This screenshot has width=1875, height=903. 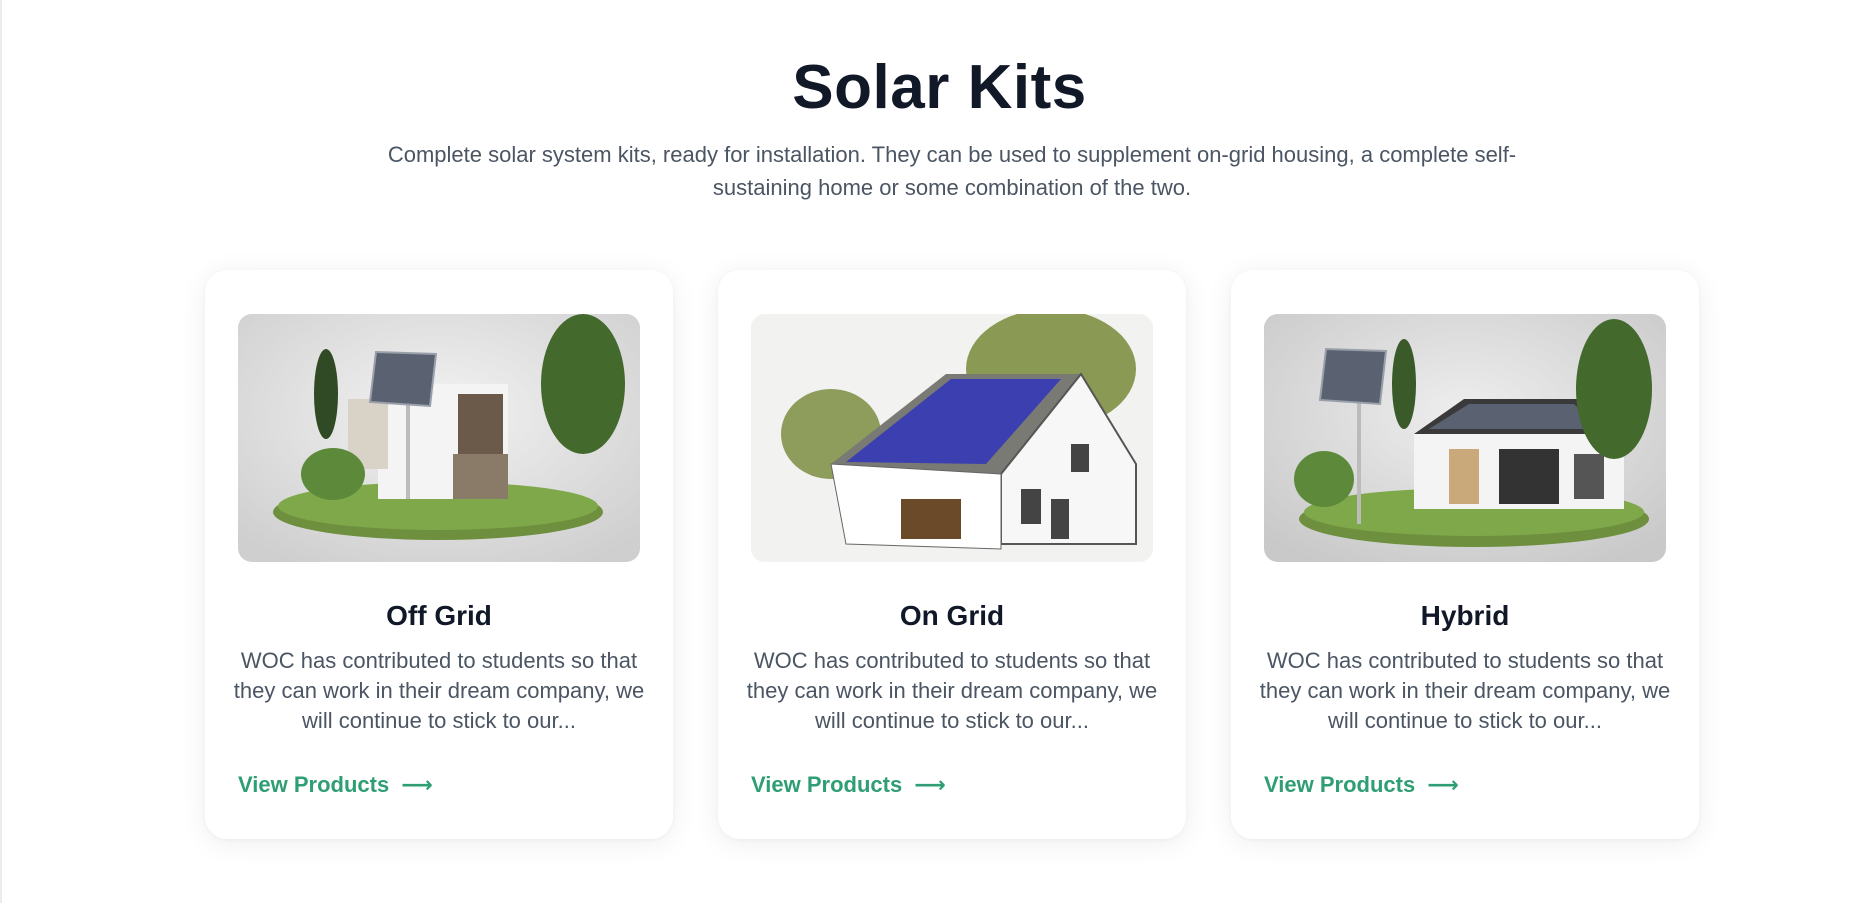 What do you see at coordinates (952, 615) in the screenshot?
I see `card-title: On Grid` at bounding box center [952, 615].